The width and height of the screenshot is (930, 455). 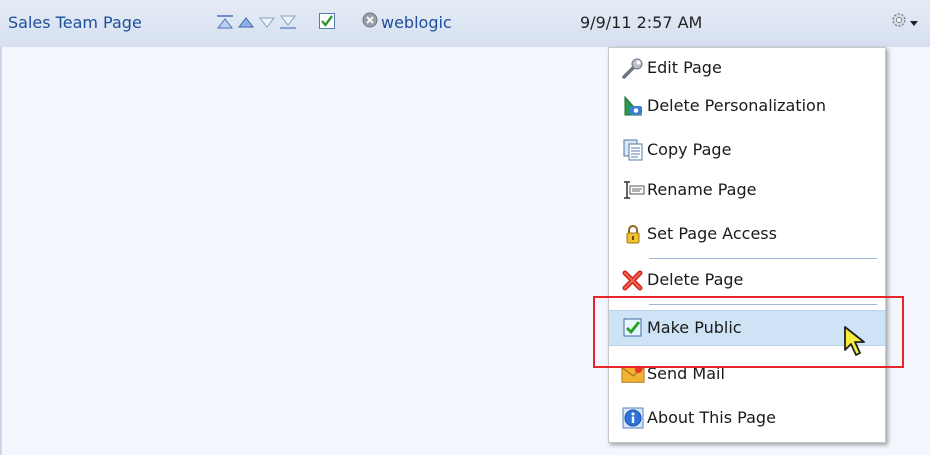 I want to click on rename-textfield-icon, so click(x=633, y=190).